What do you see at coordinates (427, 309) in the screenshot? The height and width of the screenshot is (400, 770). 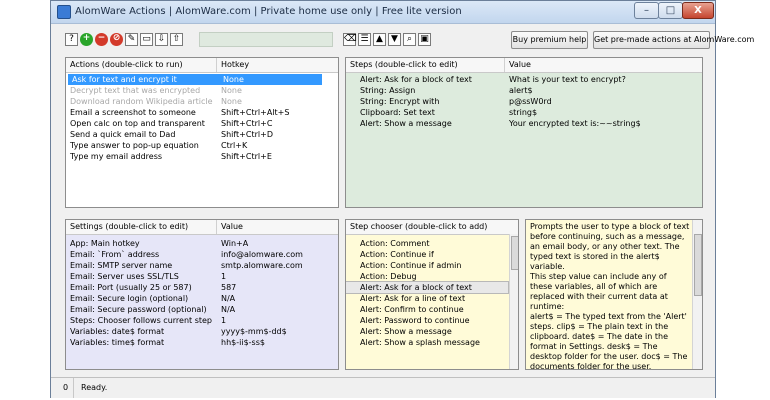 I see `step-chooser-row: Alert: Confirm to continue` at bounding box center [427, 309].